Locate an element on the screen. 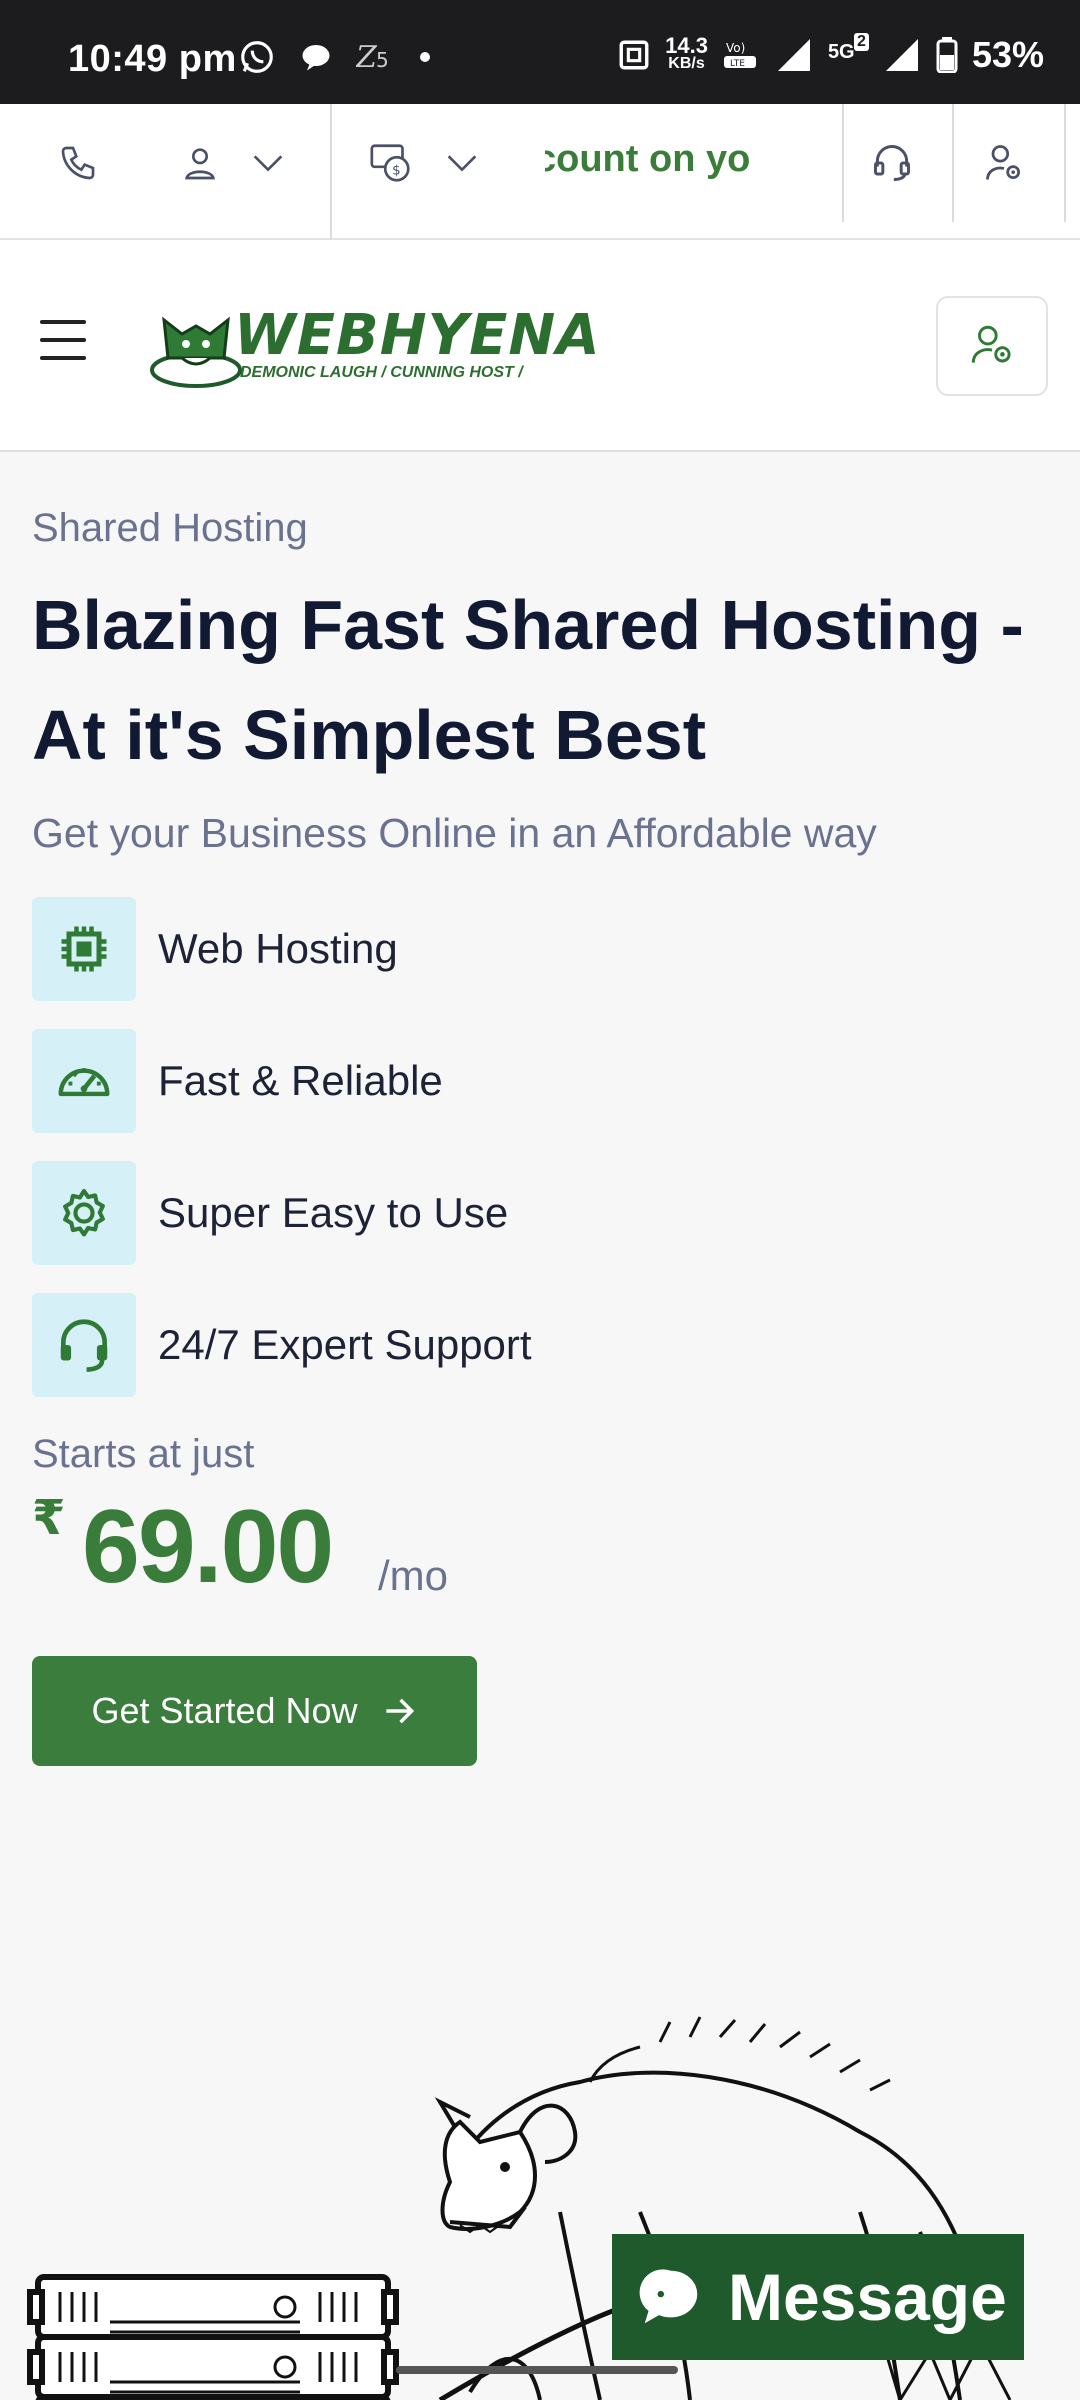 Image resolution: width=1080 pixels, height=2400 pixels. feature-item: Web Hosting is located at coordinates (382, 949).